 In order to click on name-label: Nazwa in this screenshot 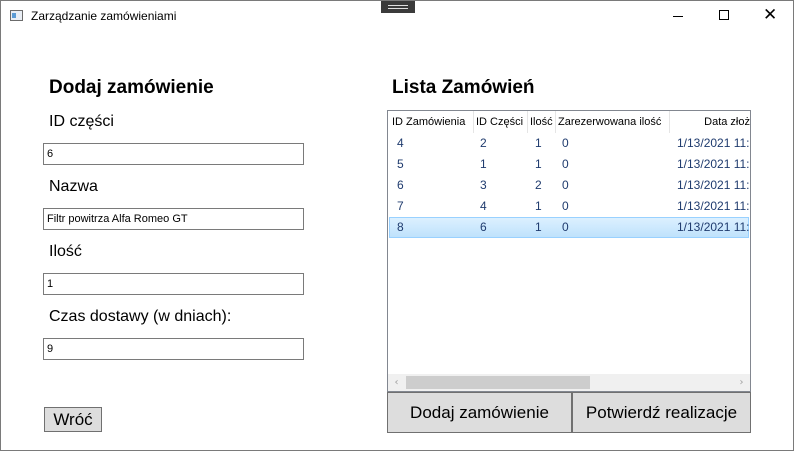, I will do `click(73, 186)`.